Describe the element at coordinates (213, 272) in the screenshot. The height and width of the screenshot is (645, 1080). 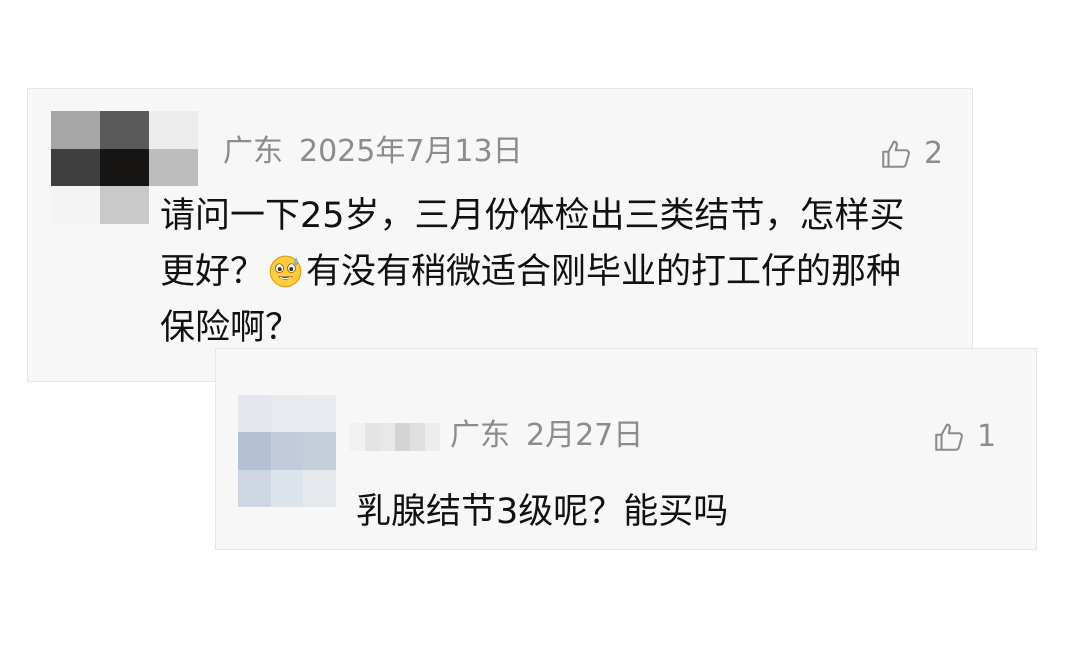
I see `comment-text-segment: 更好？` at that location.